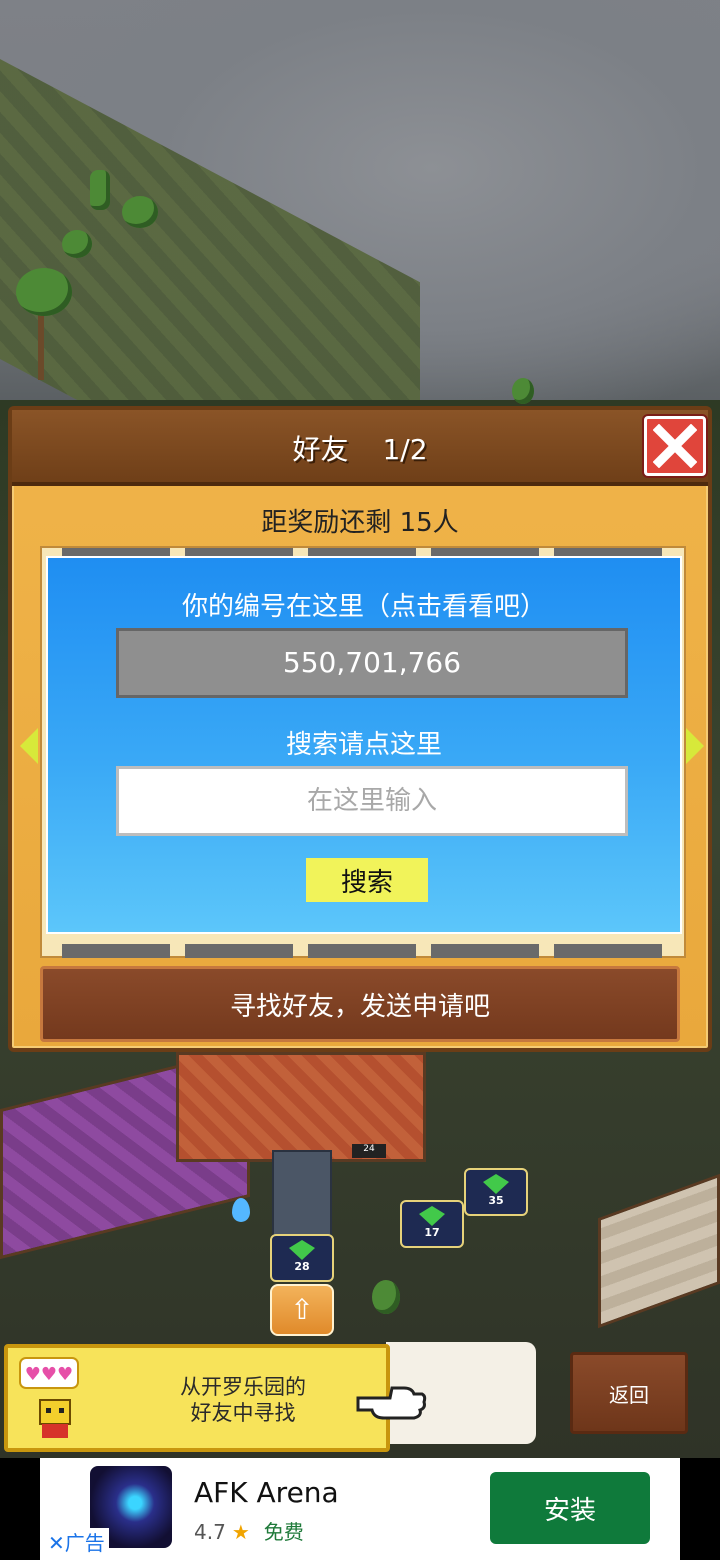  Describe the element at coordinates (363, 607) in the screenshot. I see `id-prompt: 你的编号在这里（点击看看吧）` at that location.